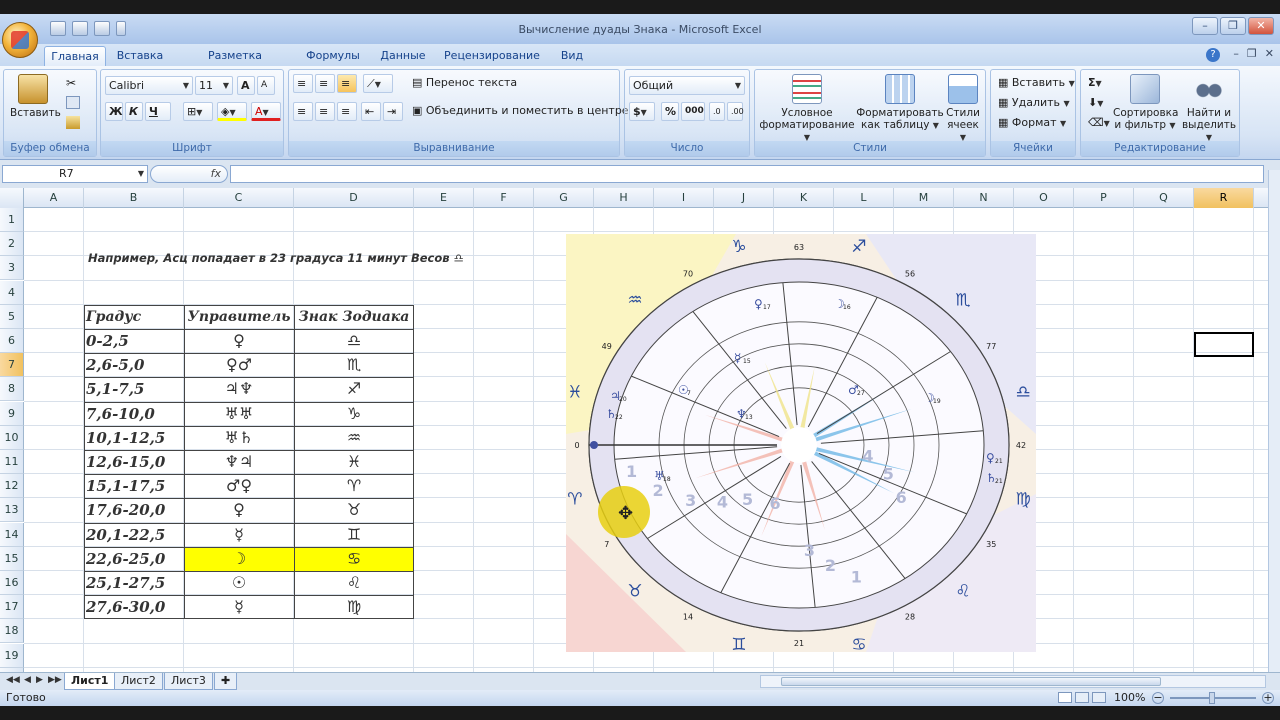 This screenshot has width=1280, height=720. I want to click on grow-font-button: A, so click(246, 85).